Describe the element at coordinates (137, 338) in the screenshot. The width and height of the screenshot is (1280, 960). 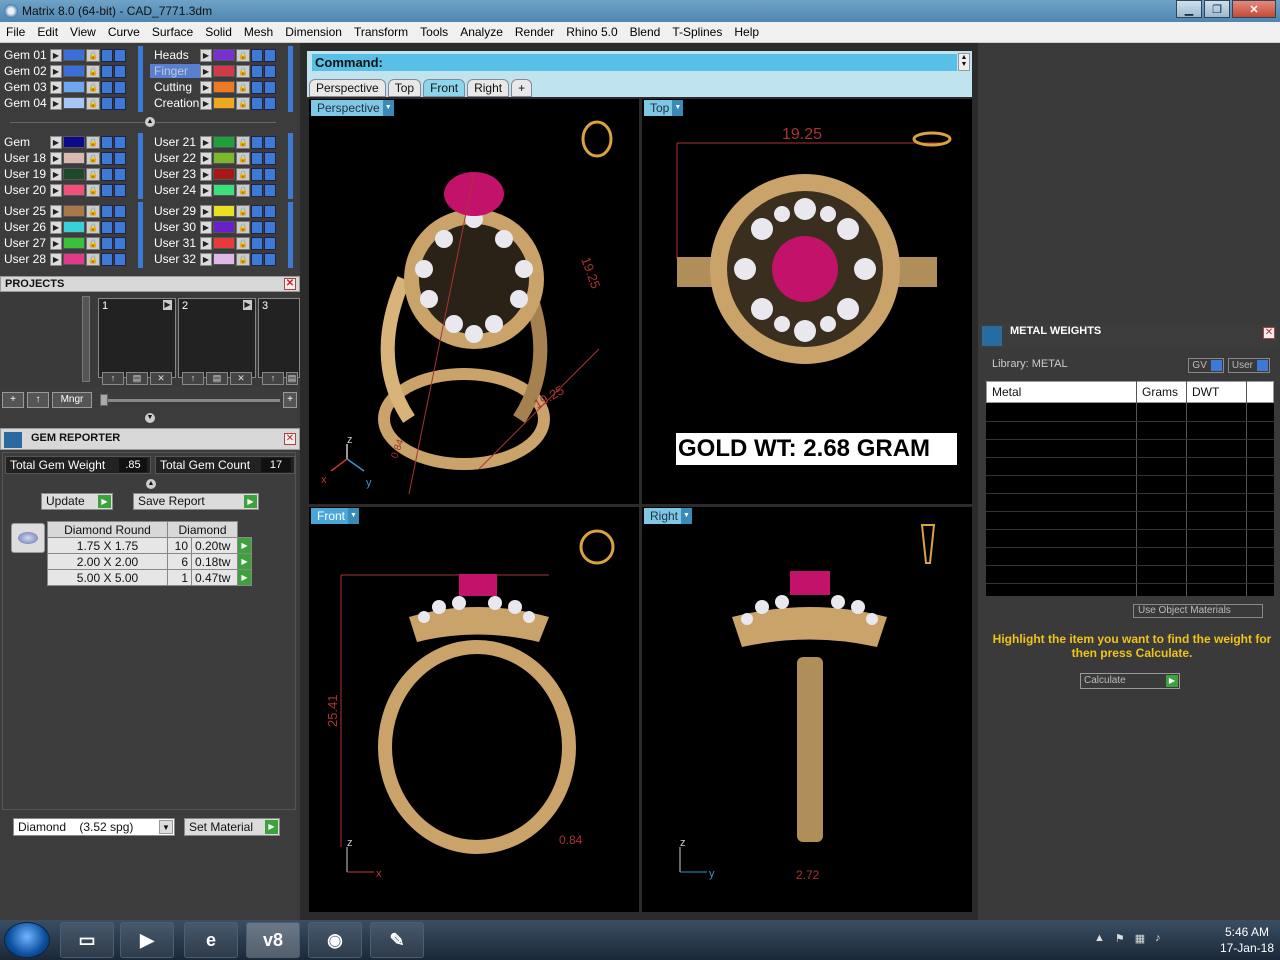
I see `project-slot: 1 ▶` at that location.